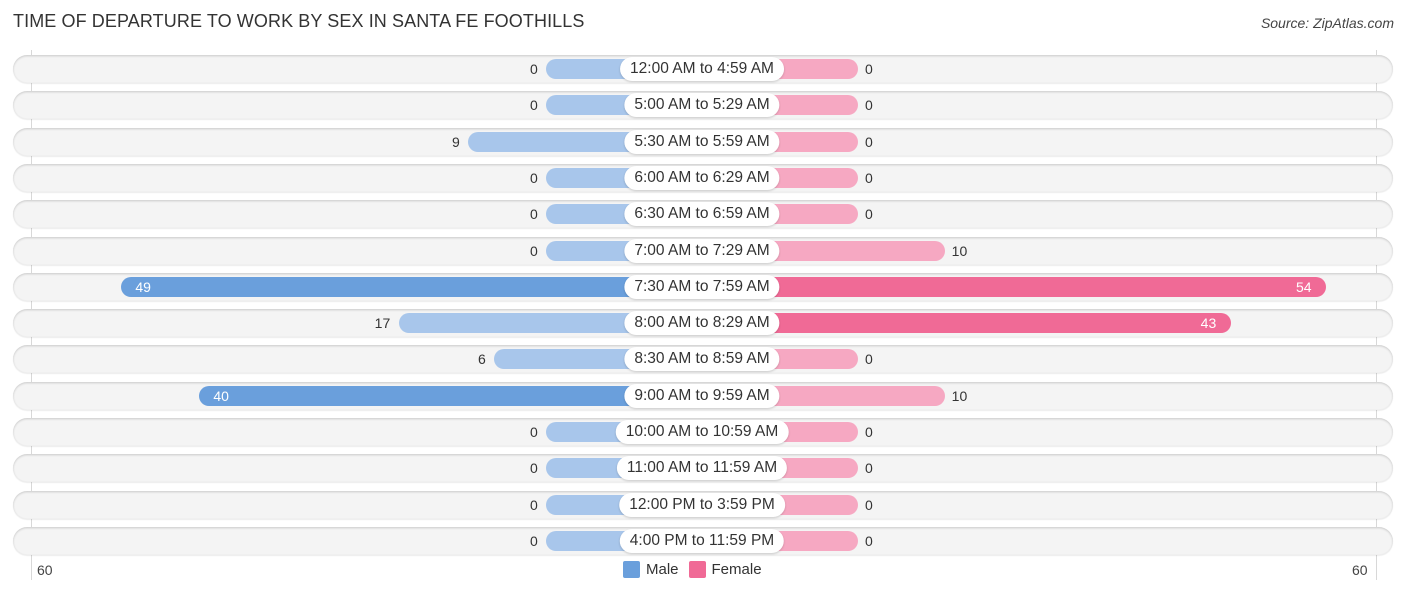 The image size is (1406, 595). Describe the element at coordinates (736, 569) in the screenshot. I see `legend-label-female: Female` at that location.